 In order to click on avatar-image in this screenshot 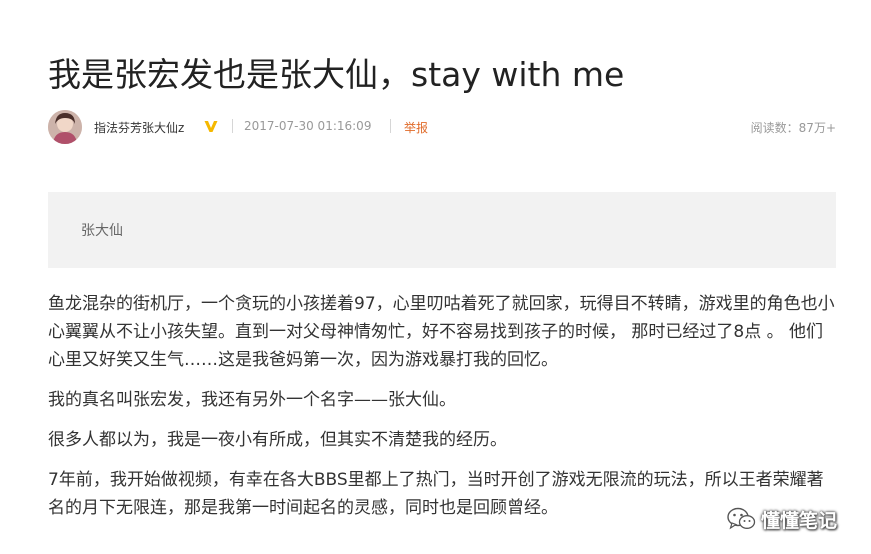, I will do `click(65, 127)`.